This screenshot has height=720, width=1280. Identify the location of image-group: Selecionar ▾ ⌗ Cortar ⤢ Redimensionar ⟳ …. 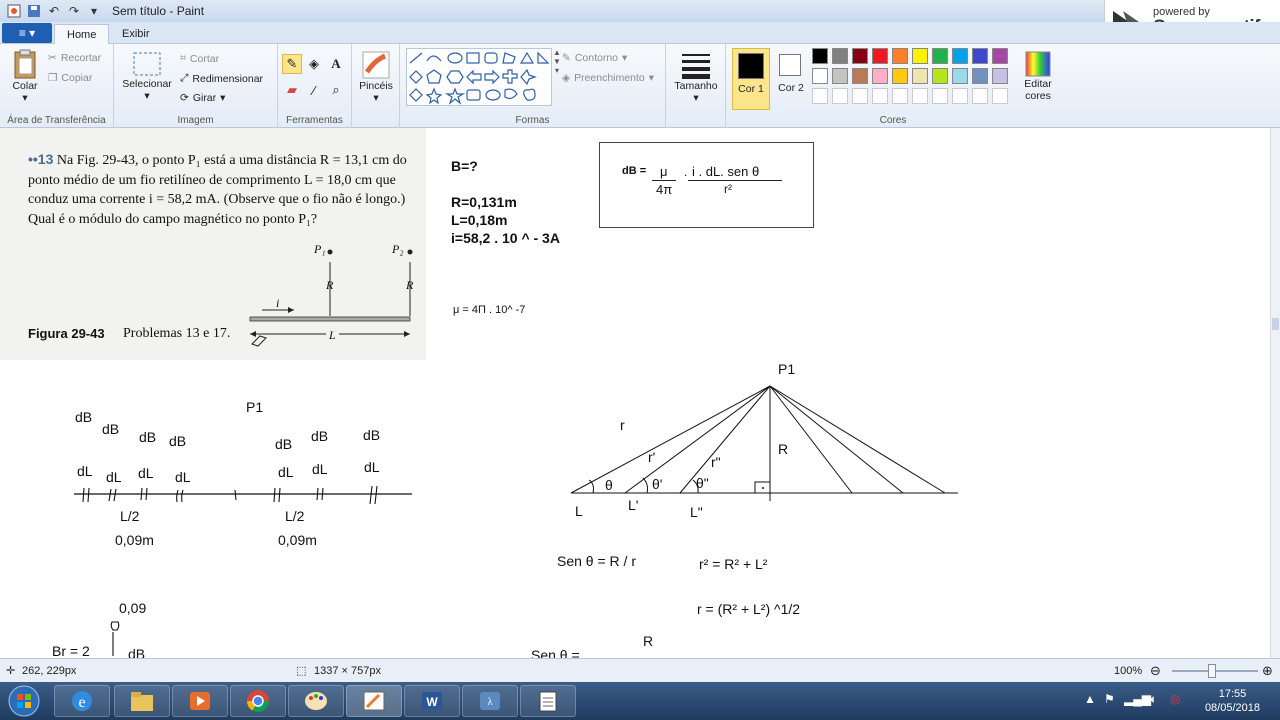
(196, 86).